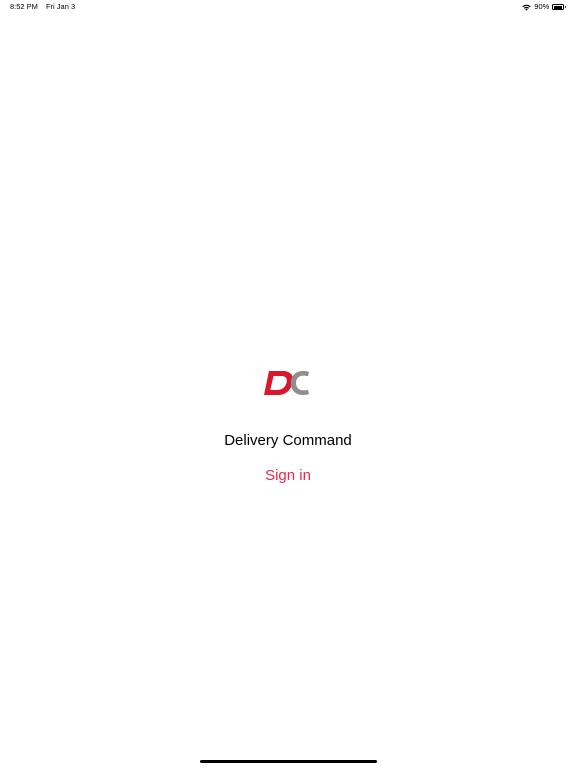 The height and width of the screenshot is (768, 576). Describe the element at coordinates (288, 761) in the screenshot. I see `home-indicator` at that location.